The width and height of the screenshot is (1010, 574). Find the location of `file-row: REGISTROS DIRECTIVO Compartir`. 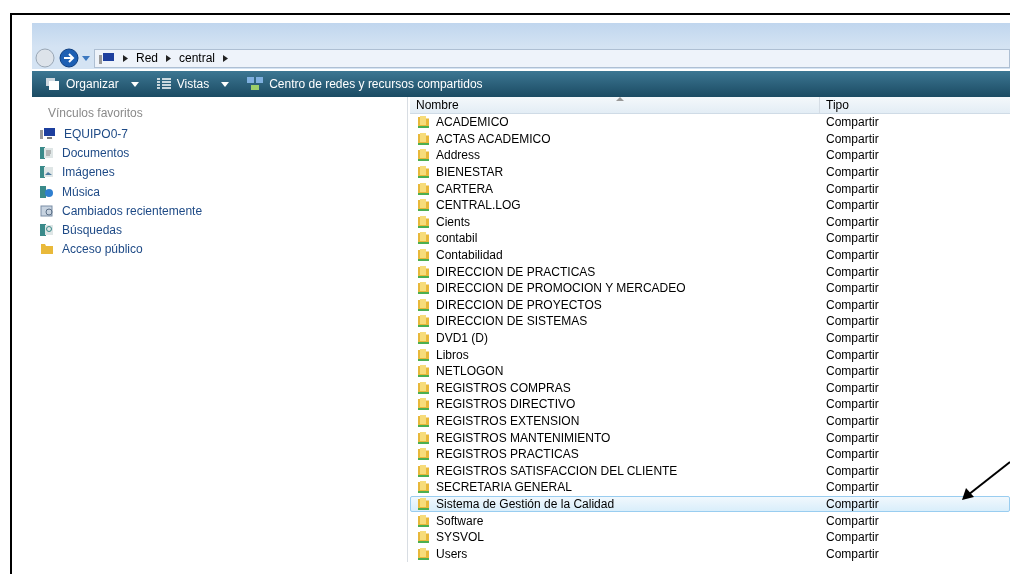

file-row: REGISTROS DIRECTIVO Compartir is located at coordinates (710, 404).